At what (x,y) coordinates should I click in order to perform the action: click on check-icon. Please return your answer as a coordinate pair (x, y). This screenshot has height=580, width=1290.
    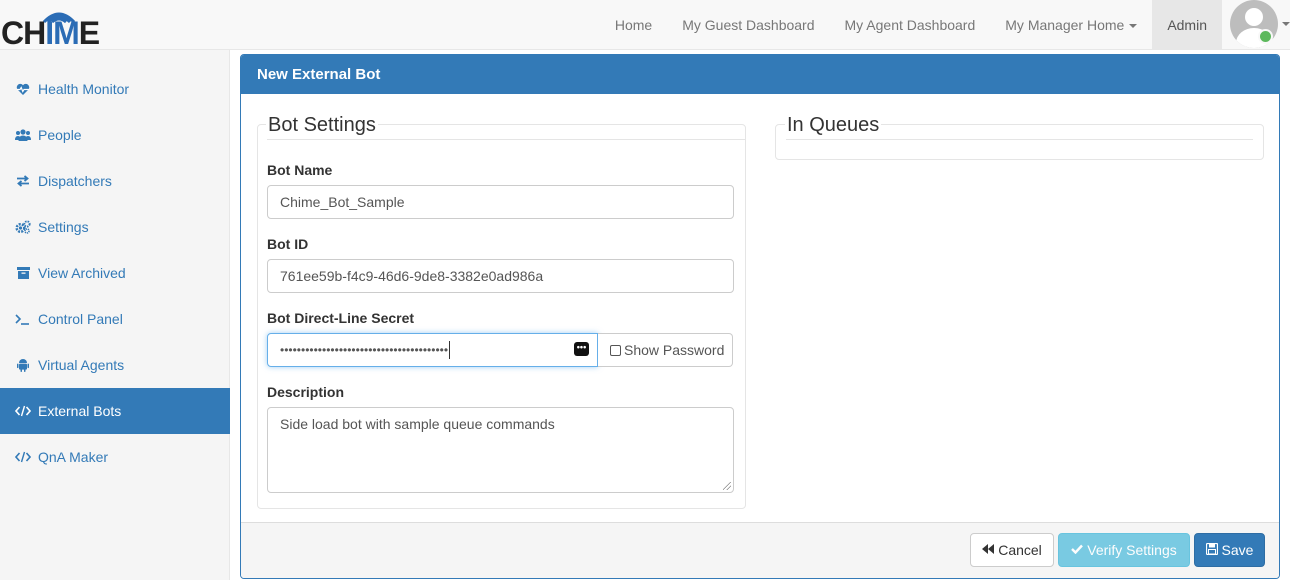
    Looking at the image, I should click on (1077, 550).